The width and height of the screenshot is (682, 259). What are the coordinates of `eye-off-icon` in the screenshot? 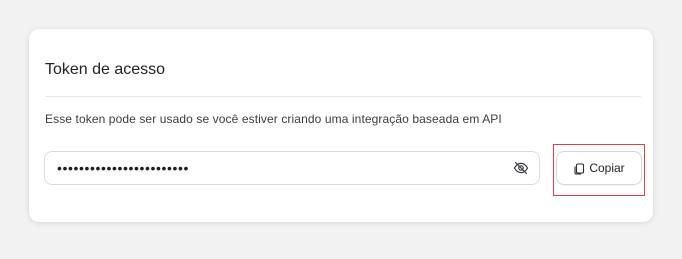 It's located at (521, 168).